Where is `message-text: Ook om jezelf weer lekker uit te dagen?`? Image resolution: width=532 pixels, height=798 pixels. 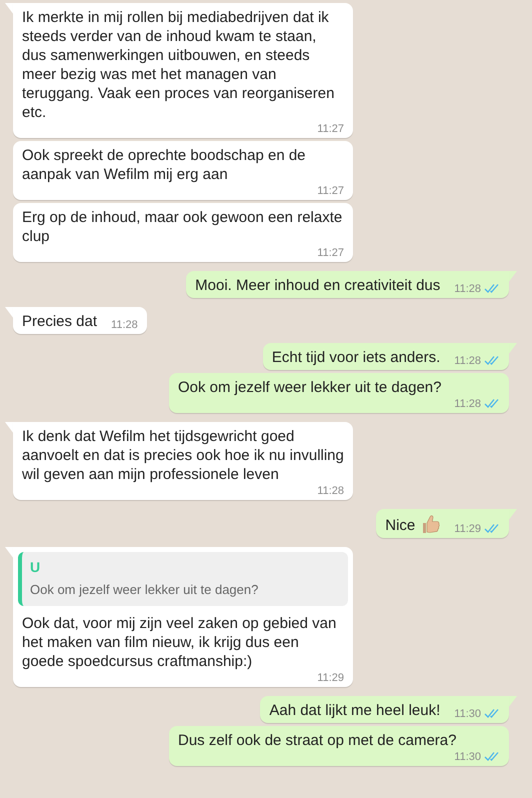
message-text: Ook om jezelf weer lekker uit te dagen? is located at coordinates (310, 387).